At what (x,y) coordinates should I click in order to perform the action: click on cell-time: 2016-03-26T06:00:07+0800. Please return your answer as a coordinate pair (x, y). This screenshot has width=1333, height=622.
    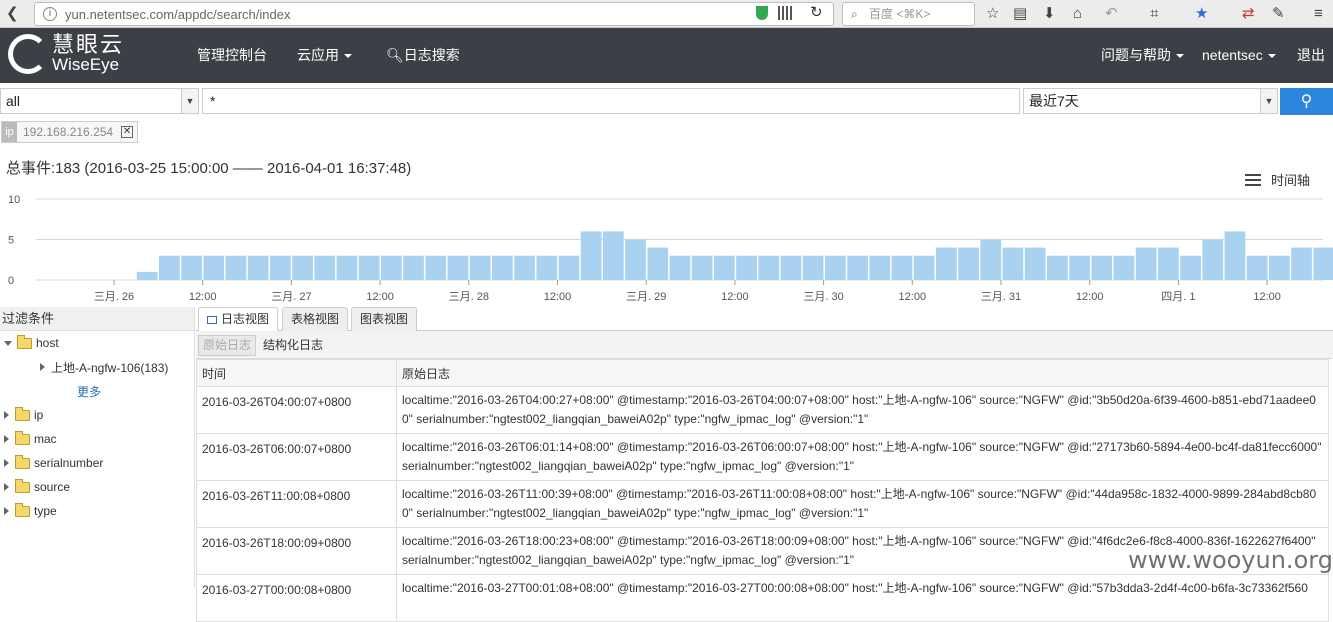
    Looking at the image, I should click on (296, 457).